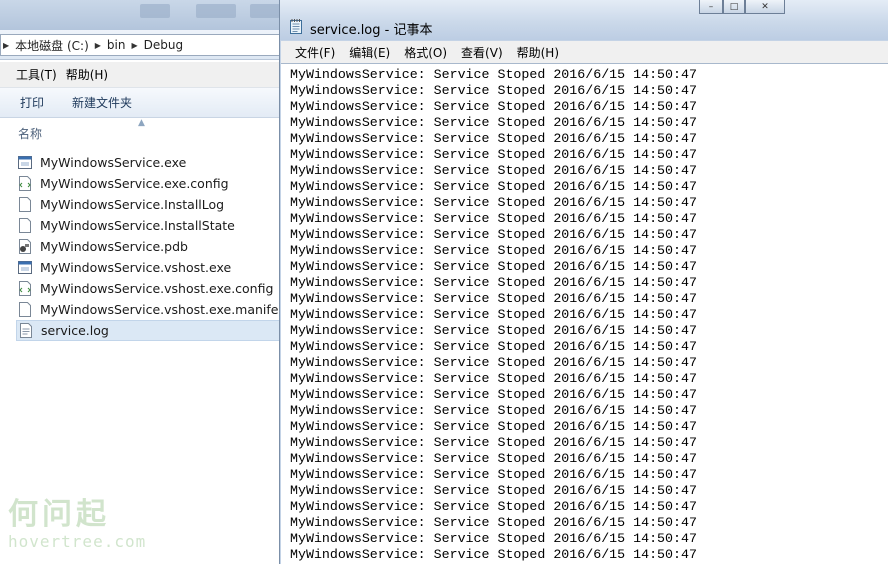 The width and height of the screenshot is (888, 564). What do you see at coordinates (137, 225) in the screenshot?
I see `file-name: MyWindowsService.InstallState` at bounding box center [137, 225].